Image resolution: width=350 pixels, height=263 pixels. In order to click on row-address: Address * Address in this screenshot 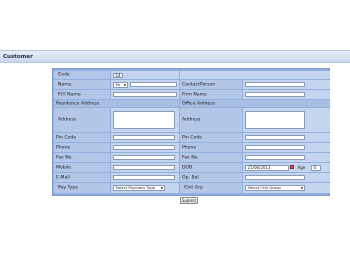, I will do `click(192, 120)`.